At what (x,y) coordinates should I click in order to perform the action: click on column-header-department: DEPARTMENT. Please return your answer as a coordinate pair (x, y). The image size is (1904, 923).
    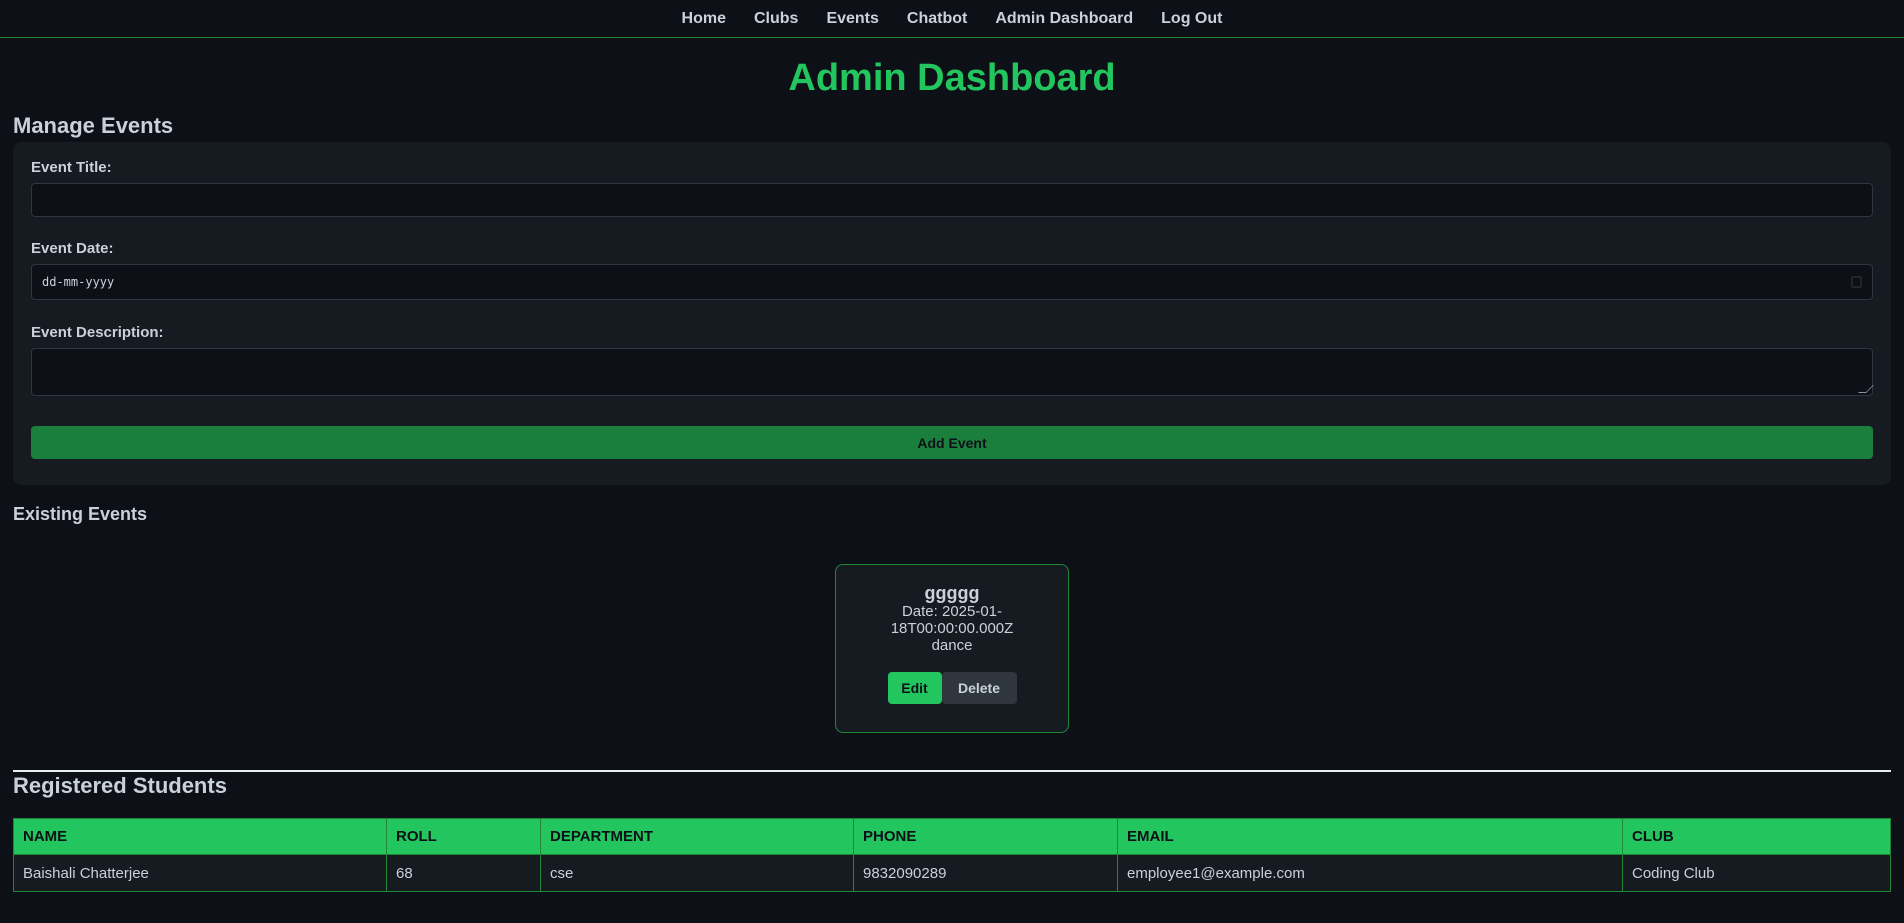
    Looking at the image, I should click on (697, 836).